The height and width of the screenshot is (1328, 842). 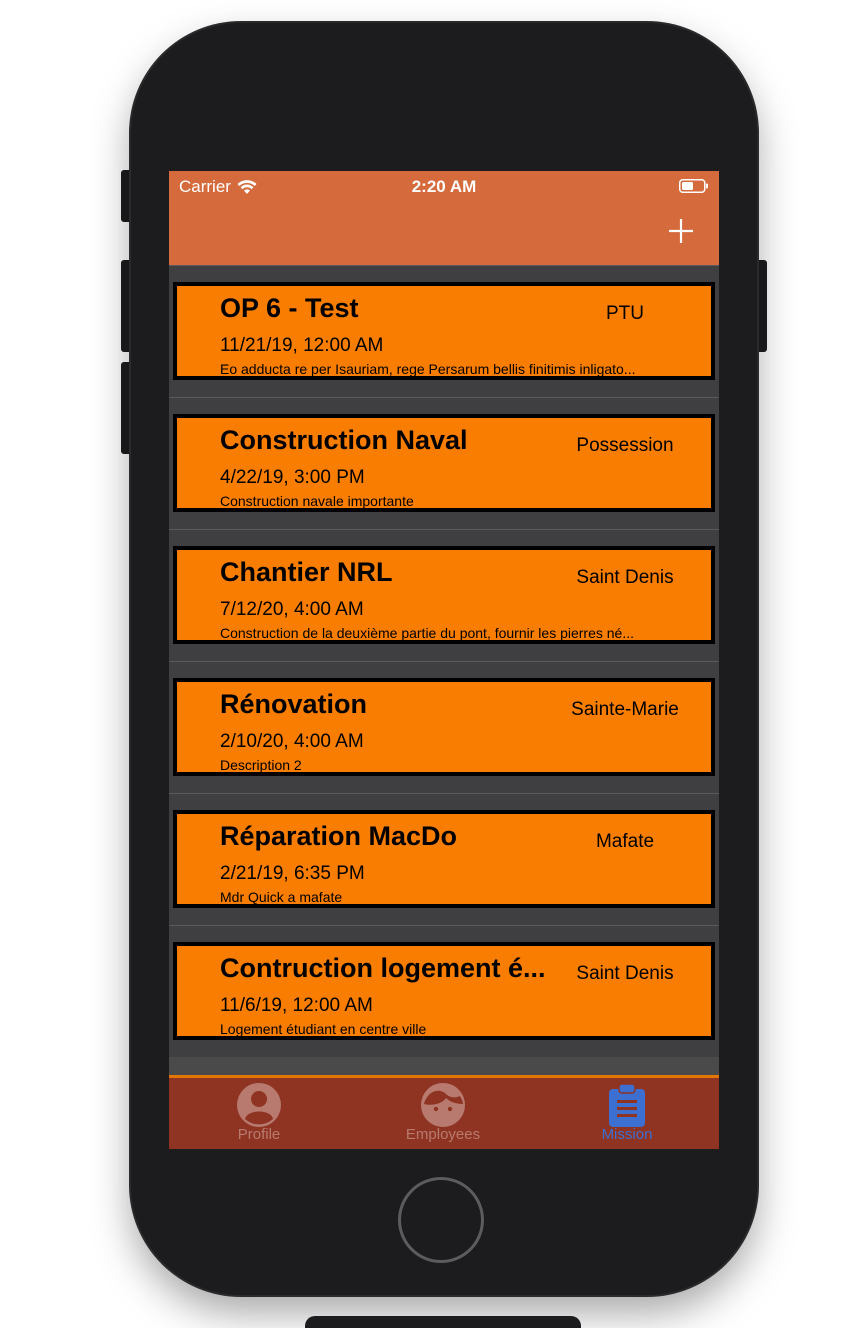 What do you see at coordinates (292, 873) in the screenshot?
I see `mission-date: 2/21/19, 6:35 PM` at bounding box center [292, 873].